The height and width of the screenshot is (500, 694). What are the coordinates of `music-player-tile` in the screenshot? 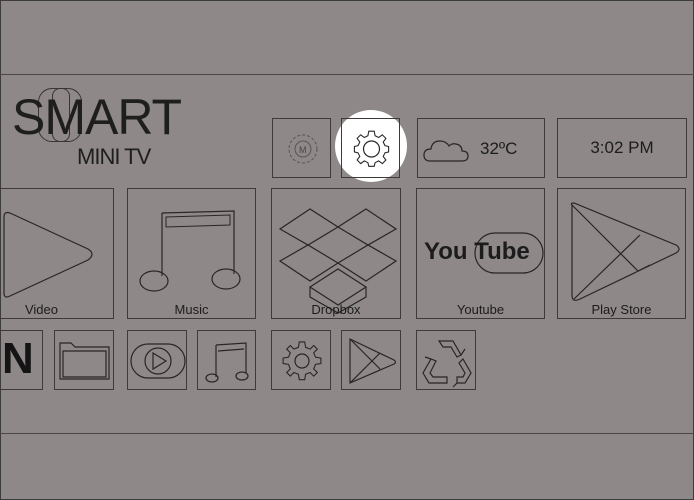 It's located at (226, 360).